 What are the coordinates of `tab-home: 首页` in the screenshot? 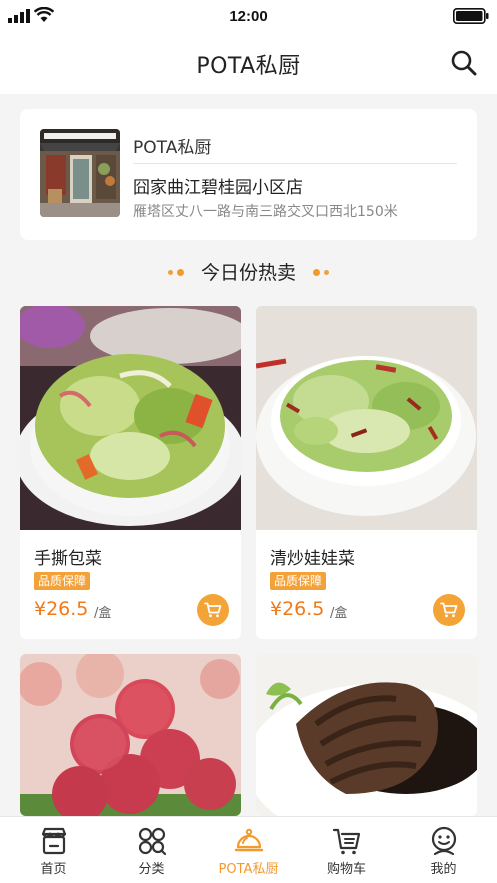 It's located at (53, 850).